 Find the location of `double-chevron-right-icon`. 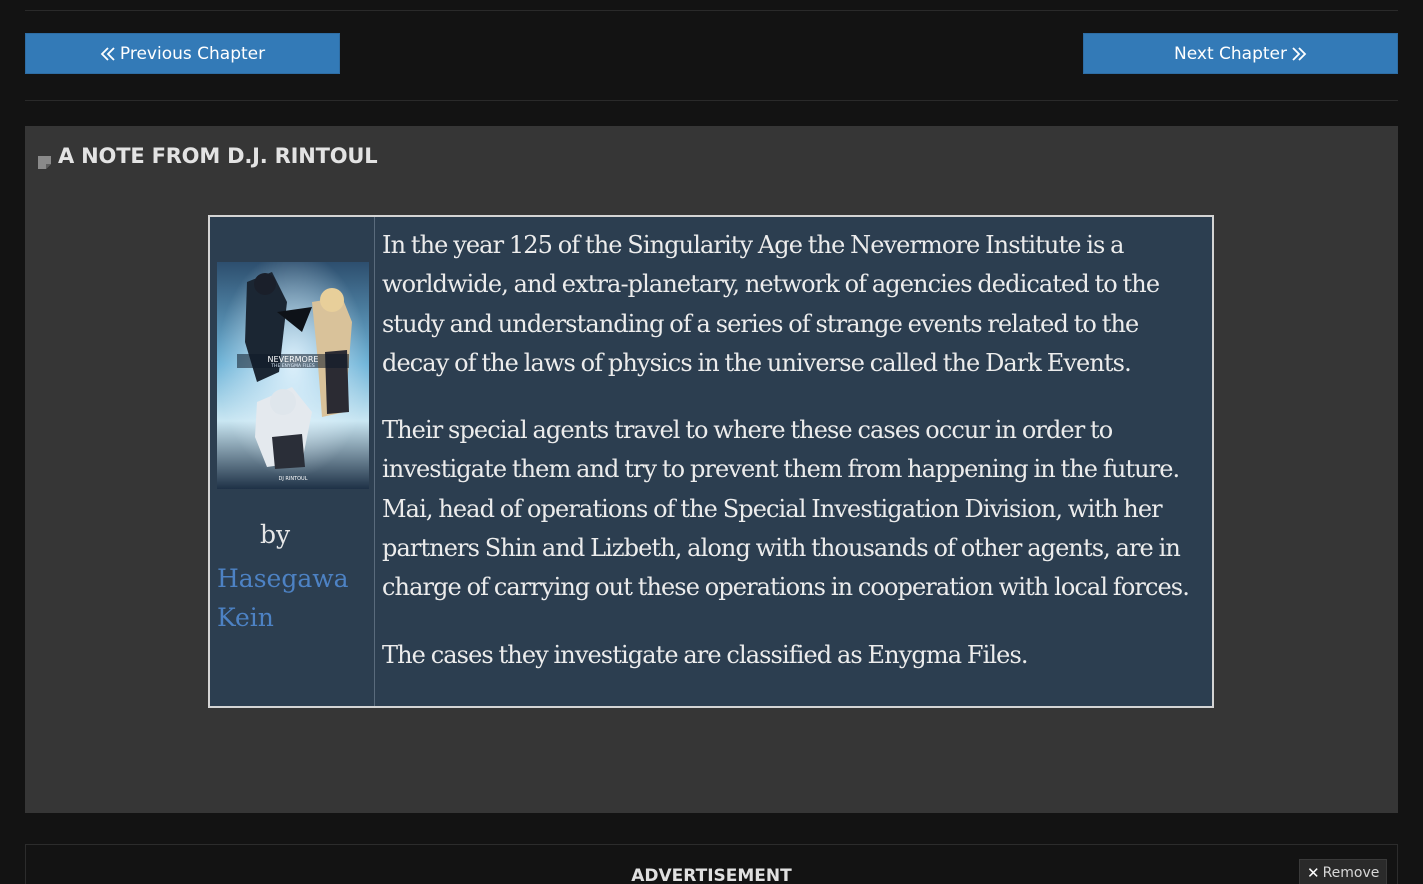

double-chevron-right-icon is located at coordinates (1299, 54).